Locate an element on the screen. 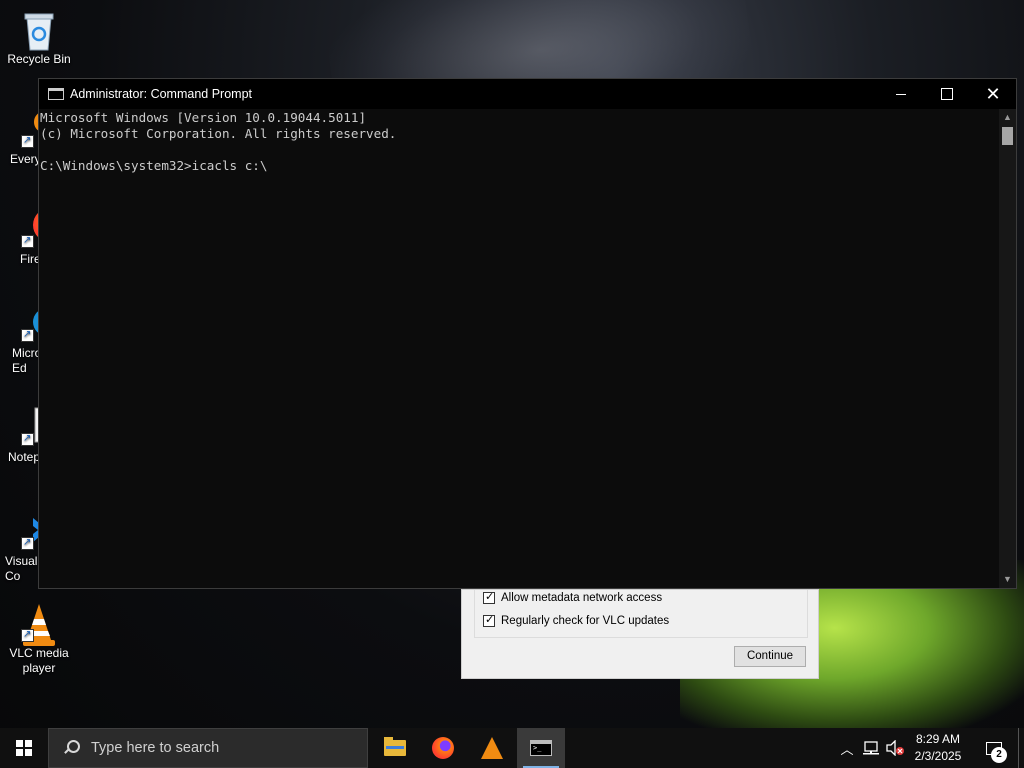  show-desktop-button is located at coordinates (1018, 748).